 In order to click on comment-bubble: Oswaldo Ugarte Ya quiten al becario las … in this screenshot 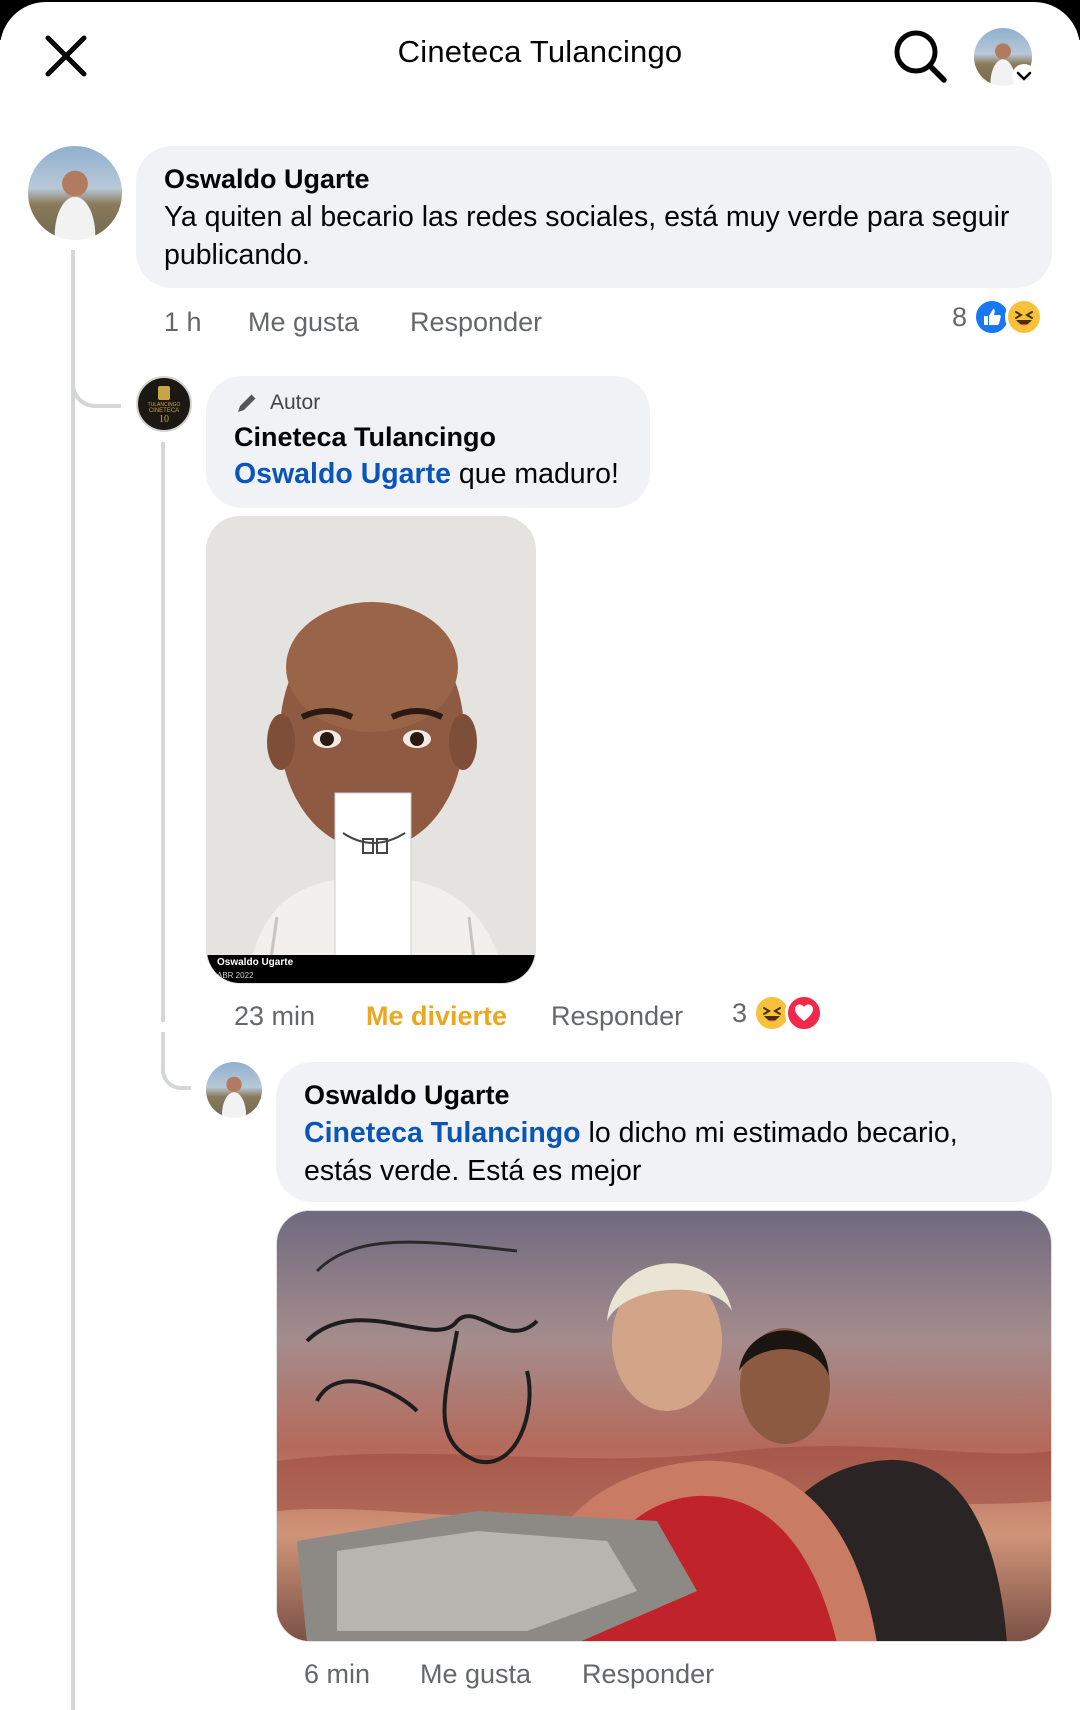, I will do `click(594, 217)`.